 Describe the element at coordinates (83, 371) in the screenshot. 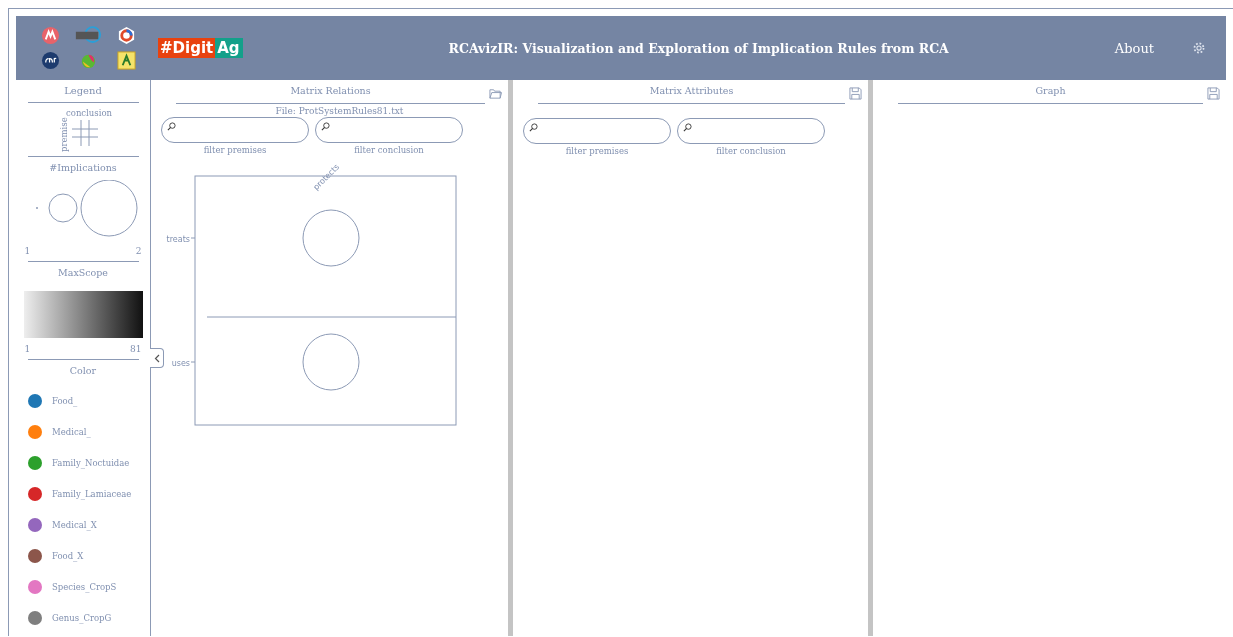

I see `section-title: Color` at that location.